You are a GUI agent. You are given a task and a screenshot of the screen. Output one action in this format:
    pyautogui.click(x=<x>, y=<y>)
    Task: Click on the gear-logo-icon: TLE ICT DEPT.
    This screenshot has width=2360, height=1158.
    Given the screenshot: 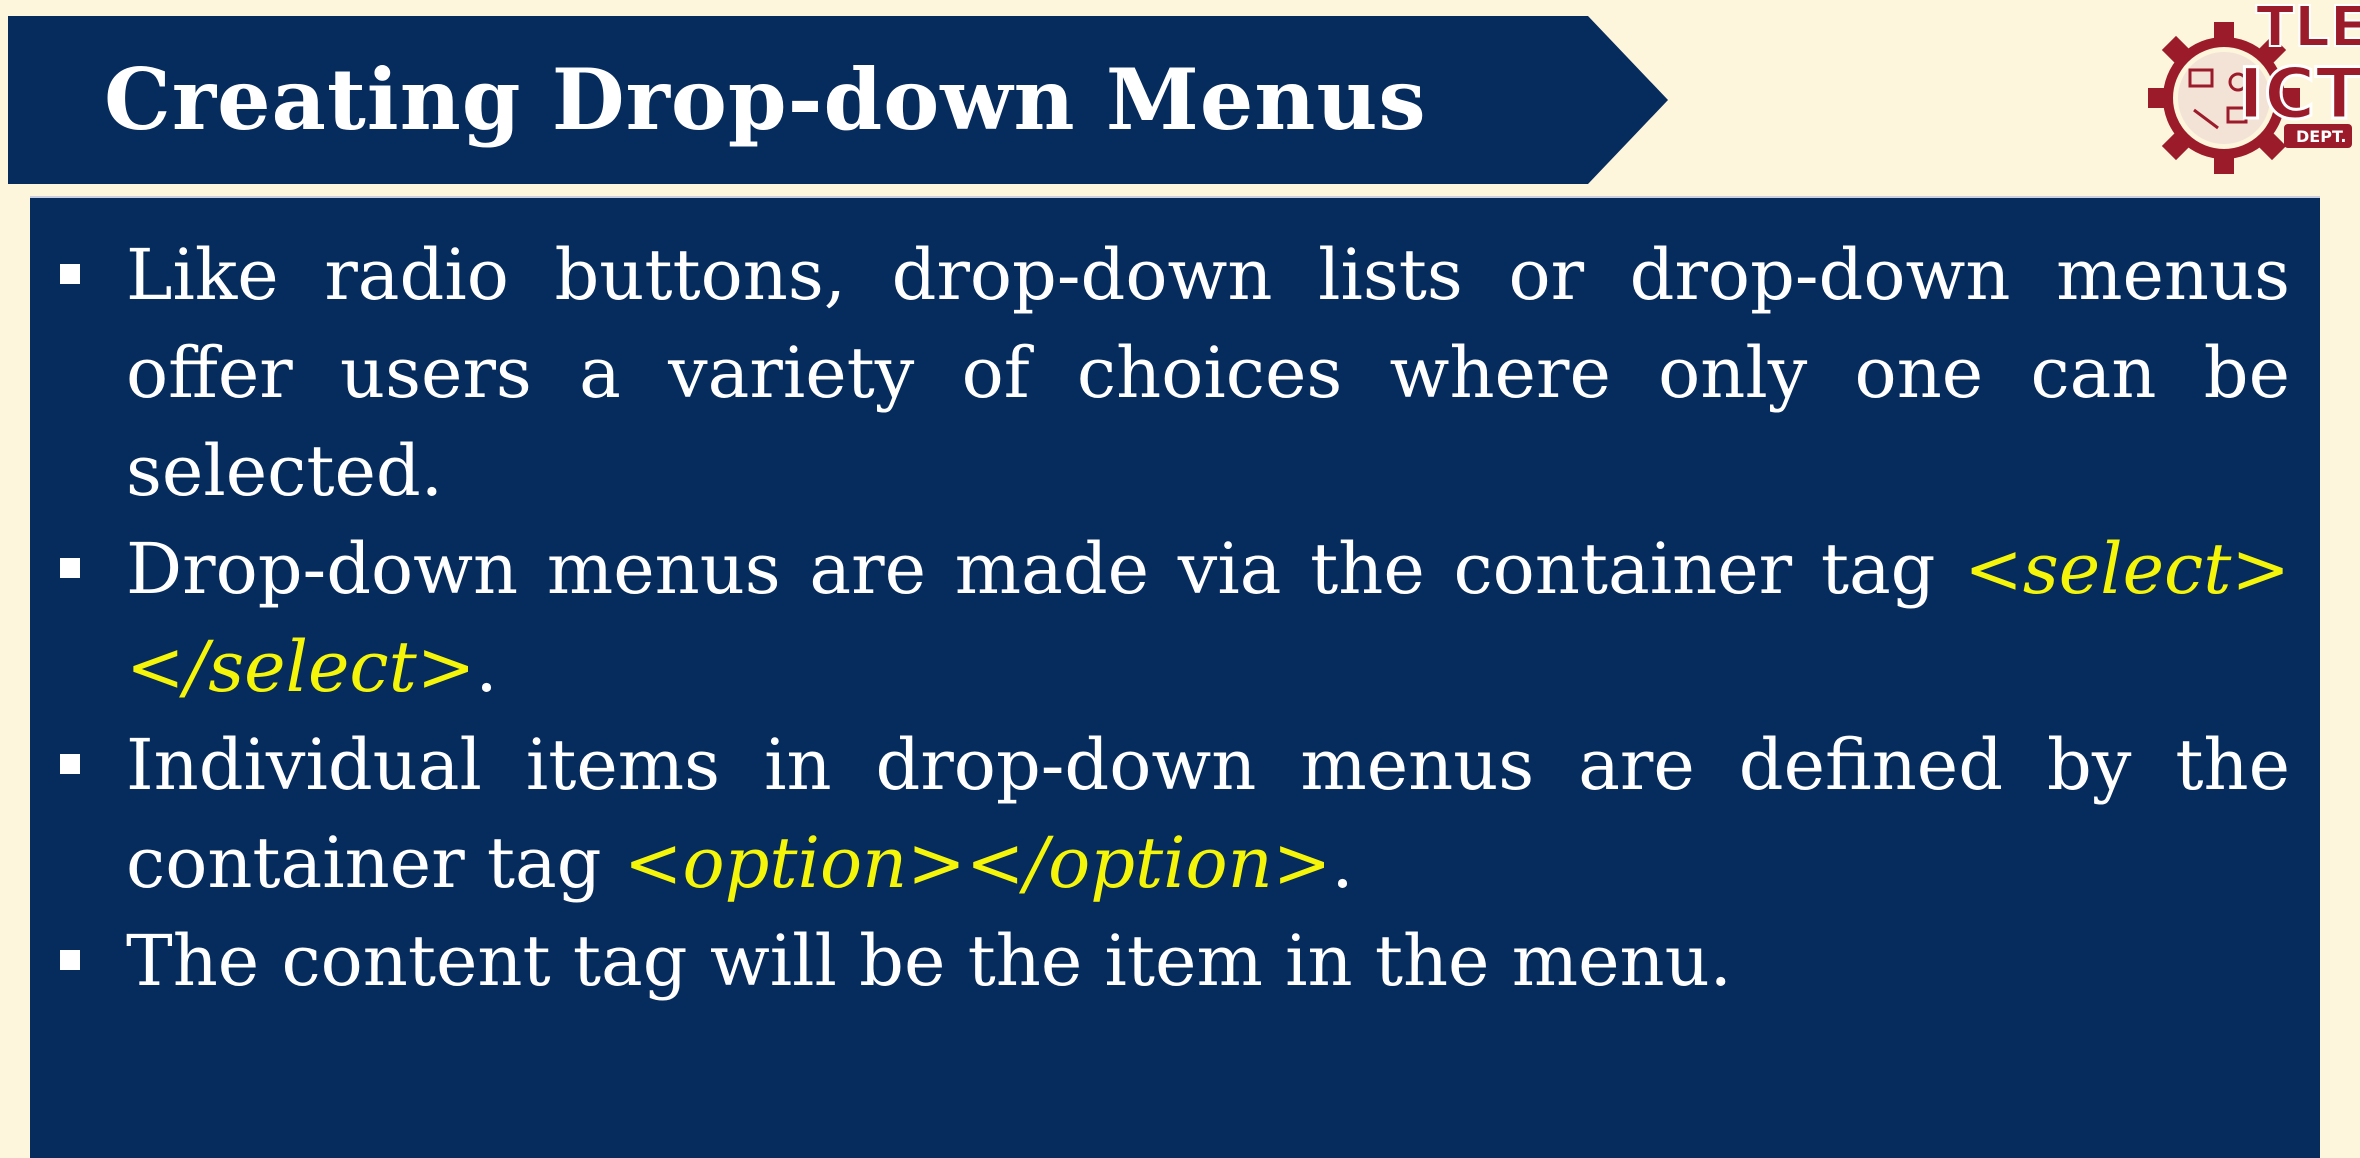 What is the action you would take?
    pyautogui.click(x=2254, y=87)
    